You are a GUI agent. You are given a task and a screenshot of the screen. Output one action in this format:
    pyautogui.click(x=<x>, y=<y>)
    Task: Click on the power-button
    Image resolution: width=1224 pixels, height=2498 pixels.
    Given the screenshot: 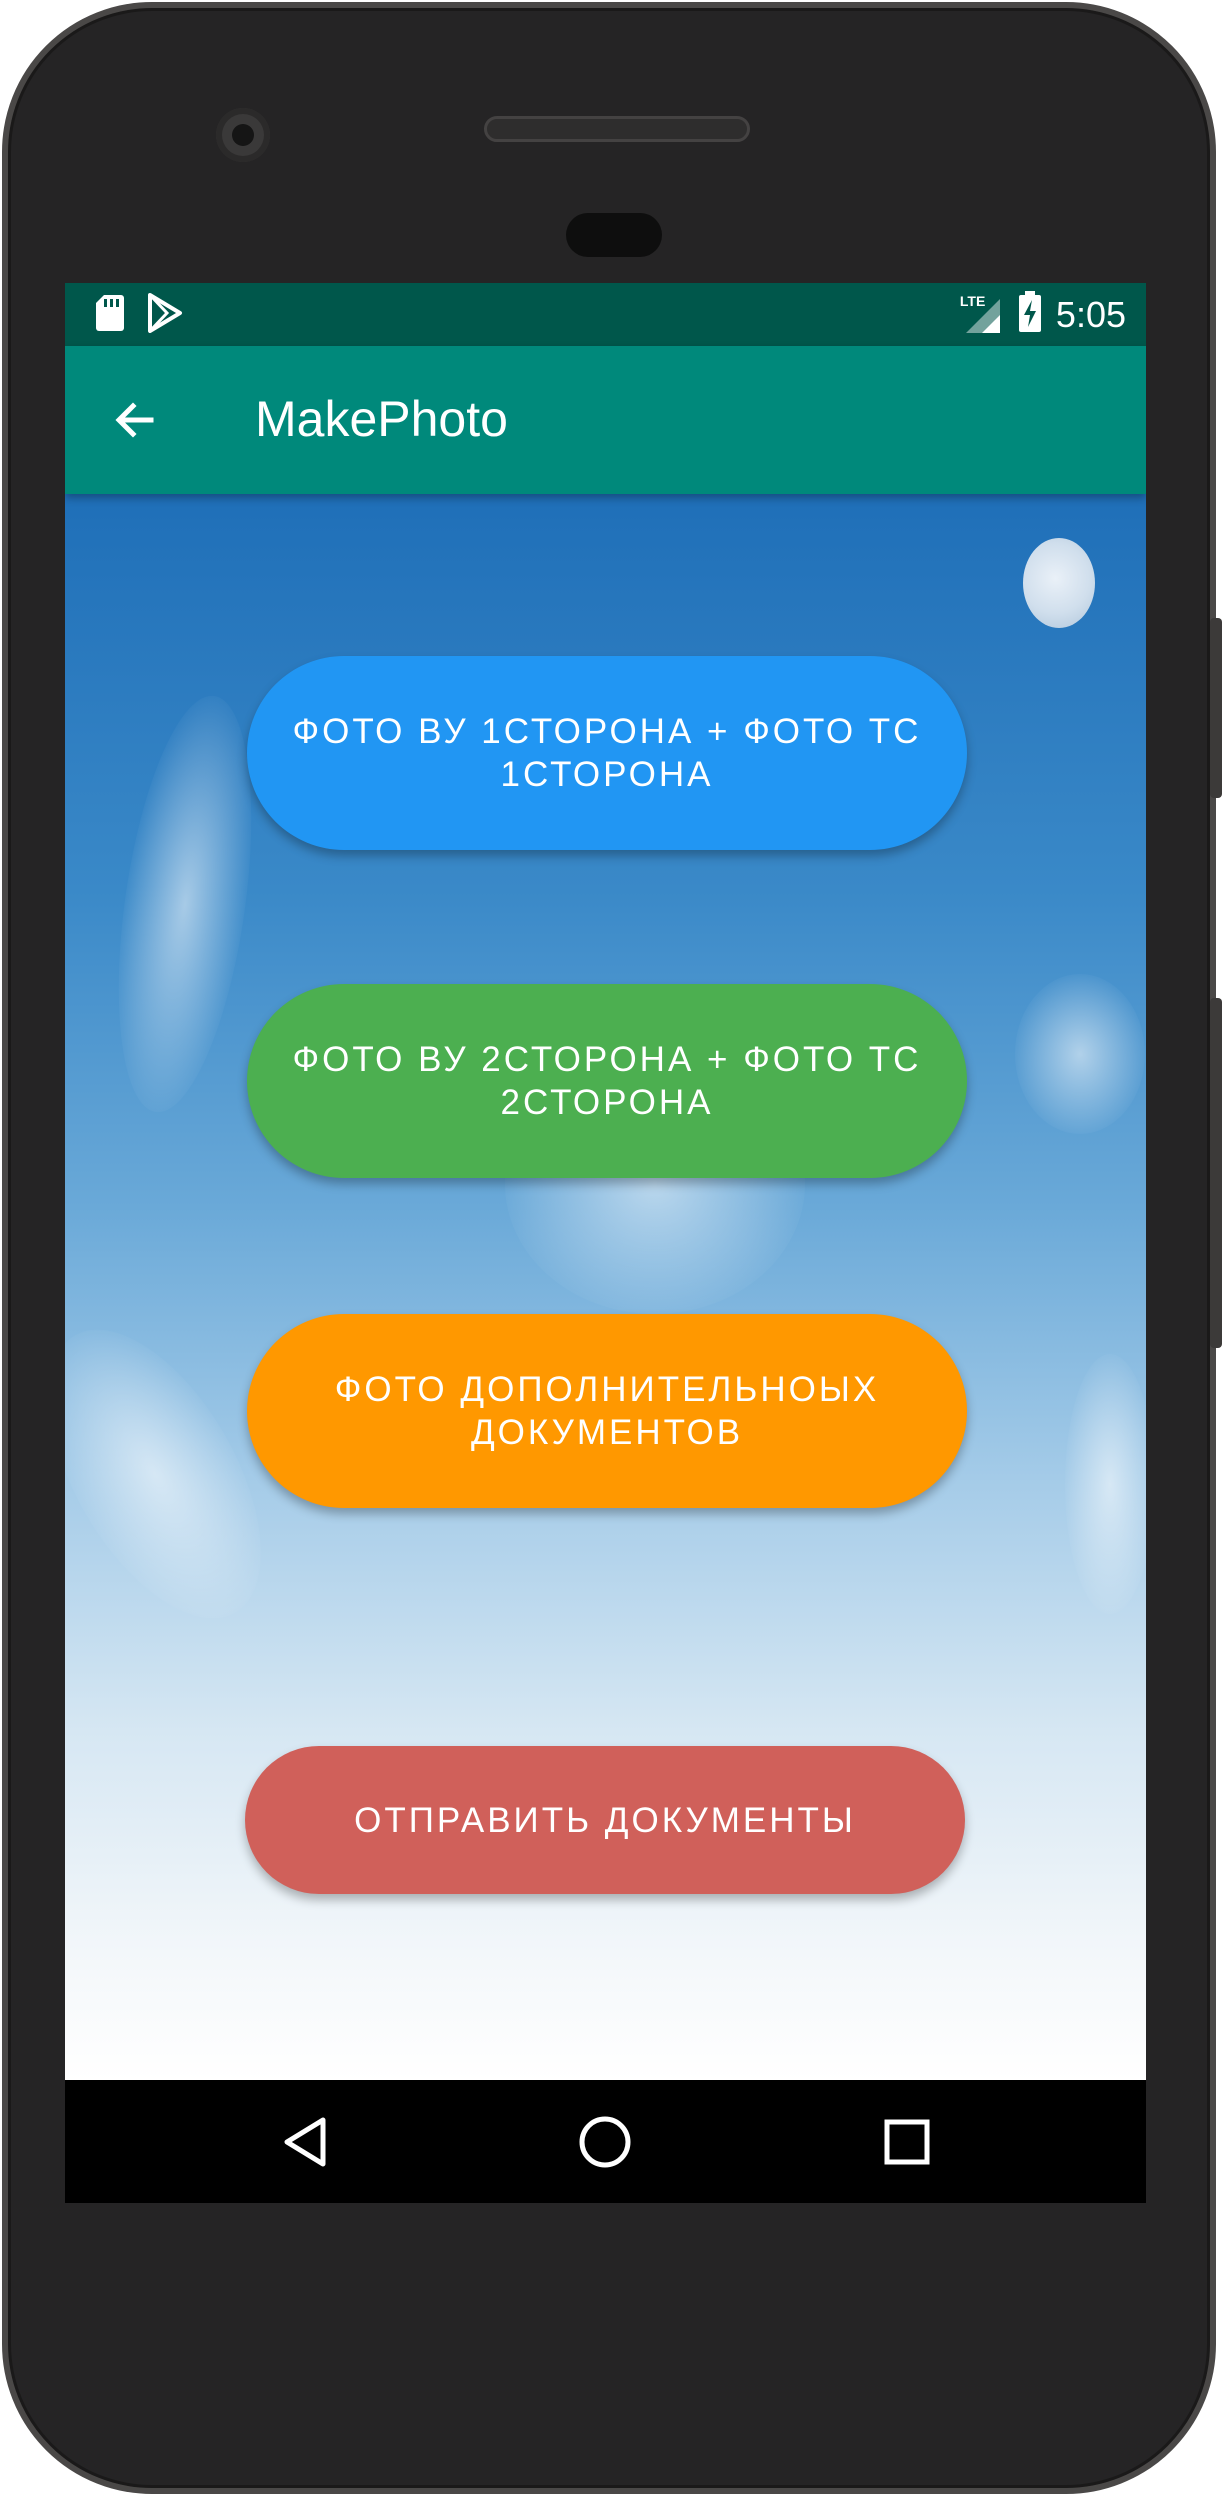 What is the action you would take?
    pyautogui.click(x=1216, y=708)
    